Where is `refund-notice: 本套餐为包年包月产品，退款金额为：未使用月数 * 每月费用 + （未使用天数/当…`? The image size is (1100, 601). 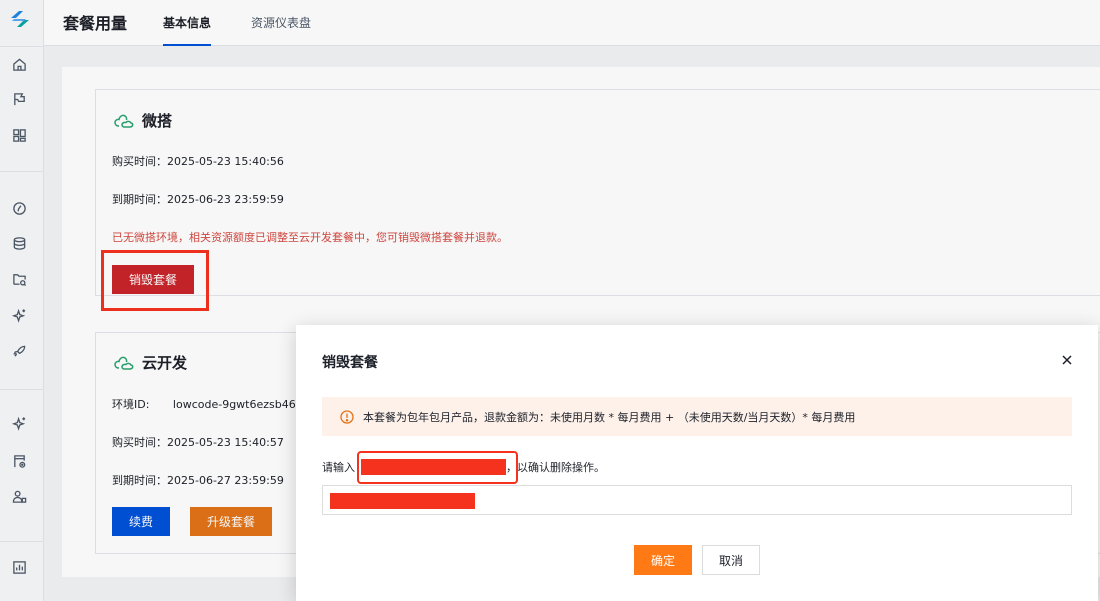 refund-notice: 本套餐为包年包月产品，退款金额为：未使用月数 * 每月费用 + （未使用天数/当… is located at coordinates (697, 416).